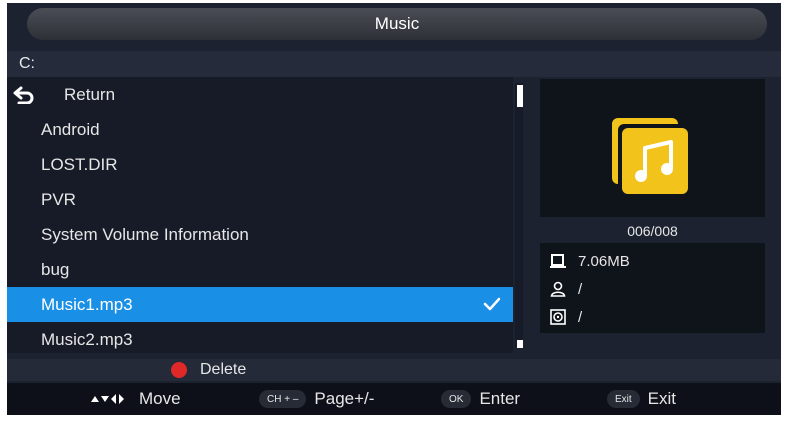 This screenshot has height=423, width=787. What do you see at coordinates (558, 317) in the screenshot?
I see `album-icon` at bounding box center [558, 317].